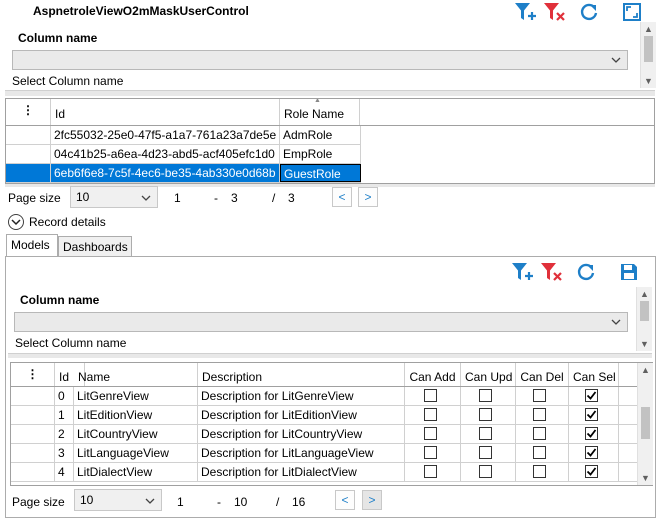  I want to click on role-name-cell: AdmRole, so click(320, 135).